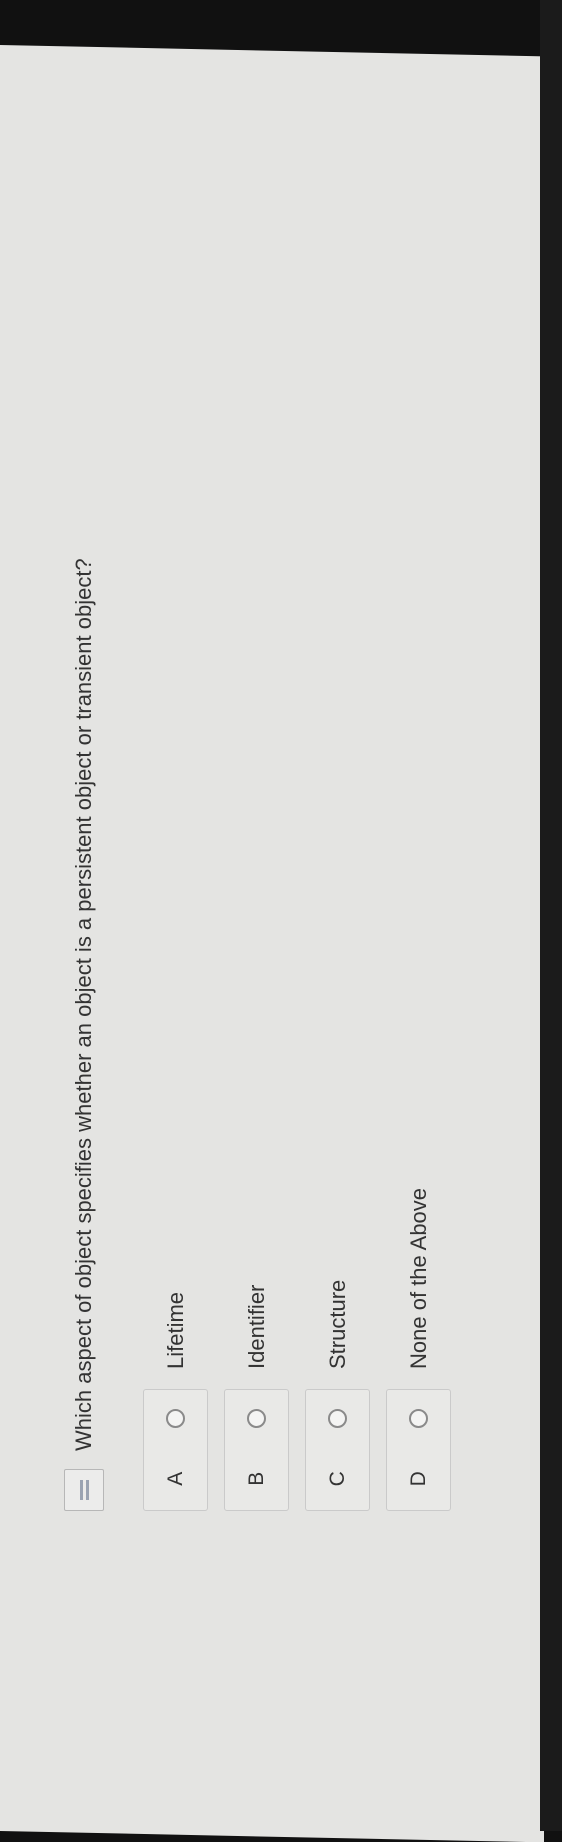 The width and height of the screenshot is (562, 1842). What do you see at coordinates (419, 1278) in the screenshot?
I see `choice-label: None of the Above` at bounding box center [419, 1278].